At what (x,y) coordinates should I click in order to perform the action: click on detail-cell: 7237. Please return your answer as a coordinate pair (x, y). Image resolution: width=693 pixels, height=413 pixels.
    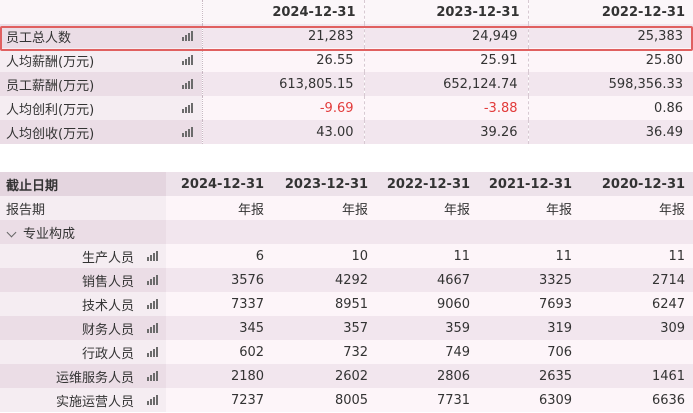
    Looking at the image, I should click on (219, 400).